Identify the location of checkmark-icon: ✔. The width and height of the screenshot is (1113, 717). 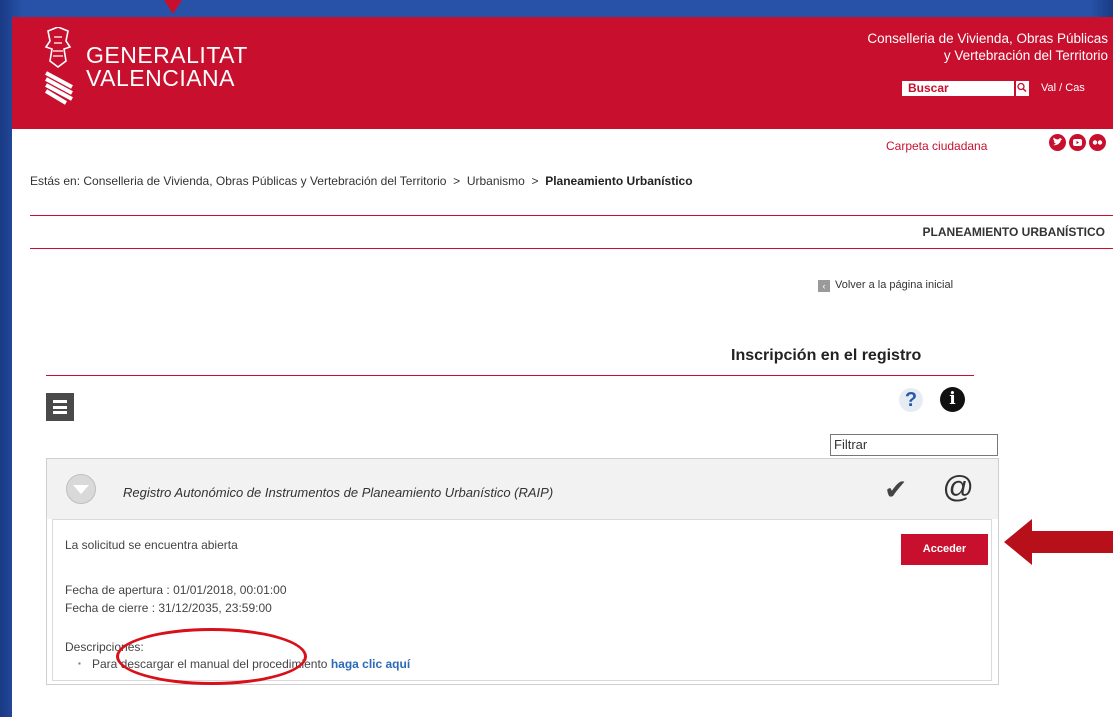
(896, 489).